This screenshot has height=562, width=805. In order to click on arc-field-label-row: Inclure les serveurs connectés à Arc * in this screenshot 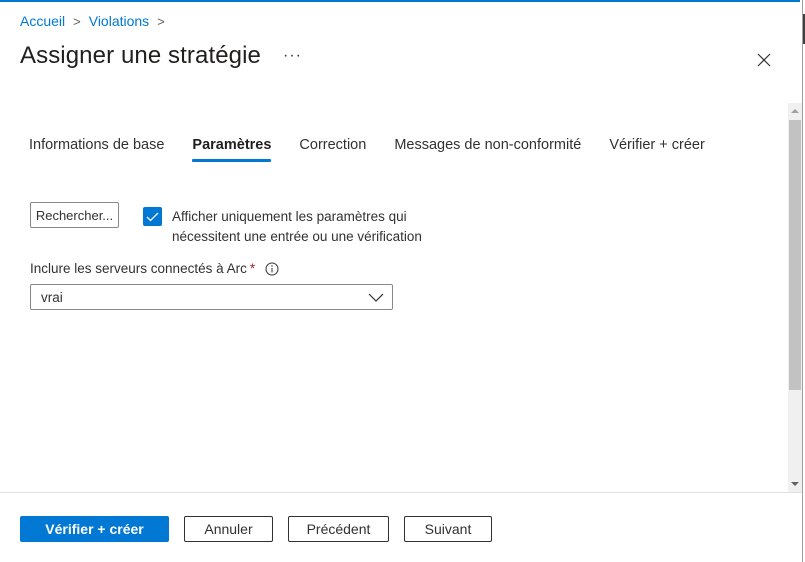, I will do `click(154, 268)`.